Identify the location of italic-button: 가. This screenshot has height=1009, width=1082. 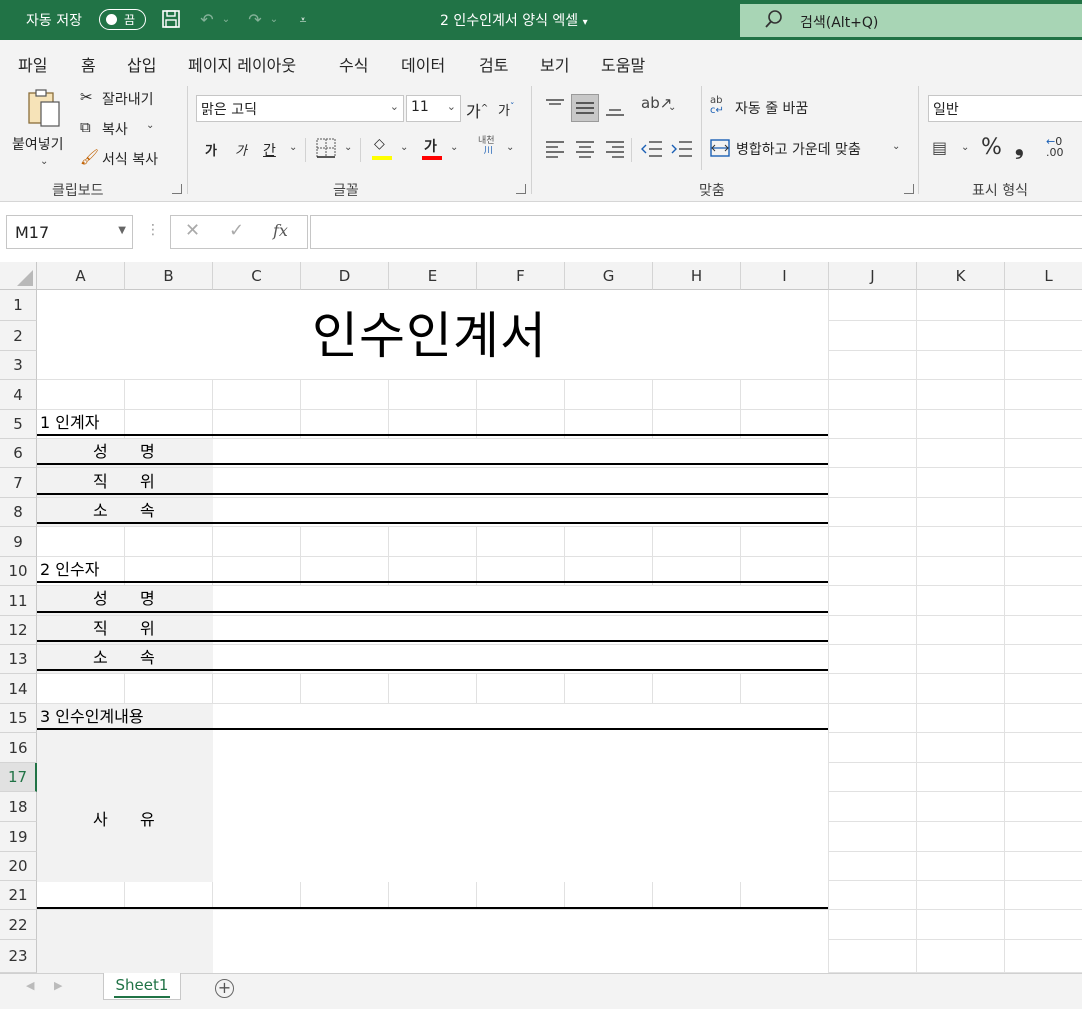
(241, 149).